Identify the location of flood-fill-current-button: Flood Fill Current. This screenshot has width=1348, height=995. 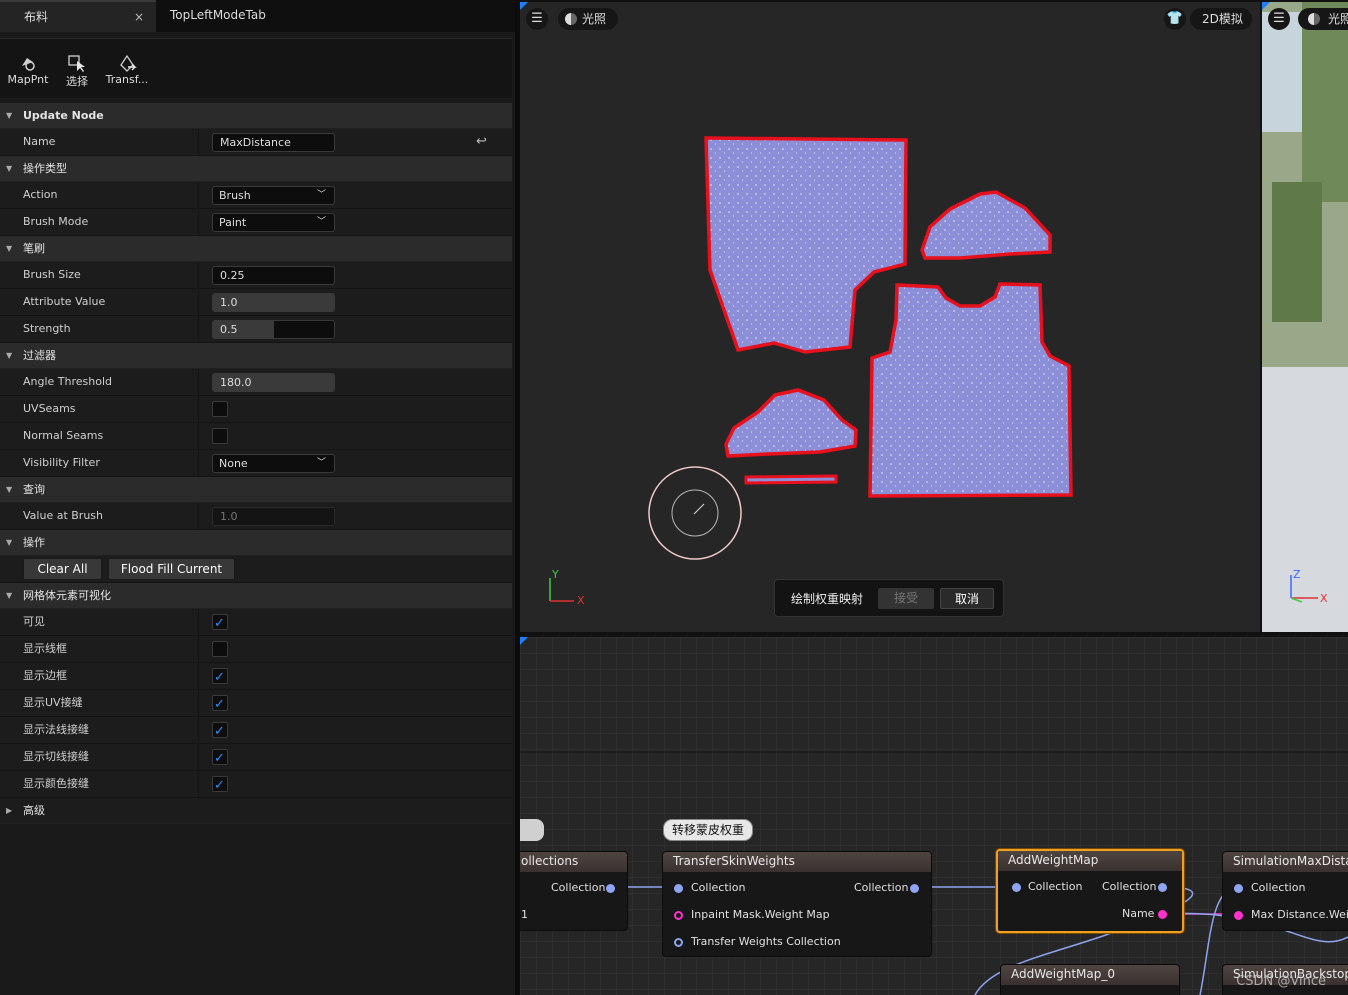
(171, 569).